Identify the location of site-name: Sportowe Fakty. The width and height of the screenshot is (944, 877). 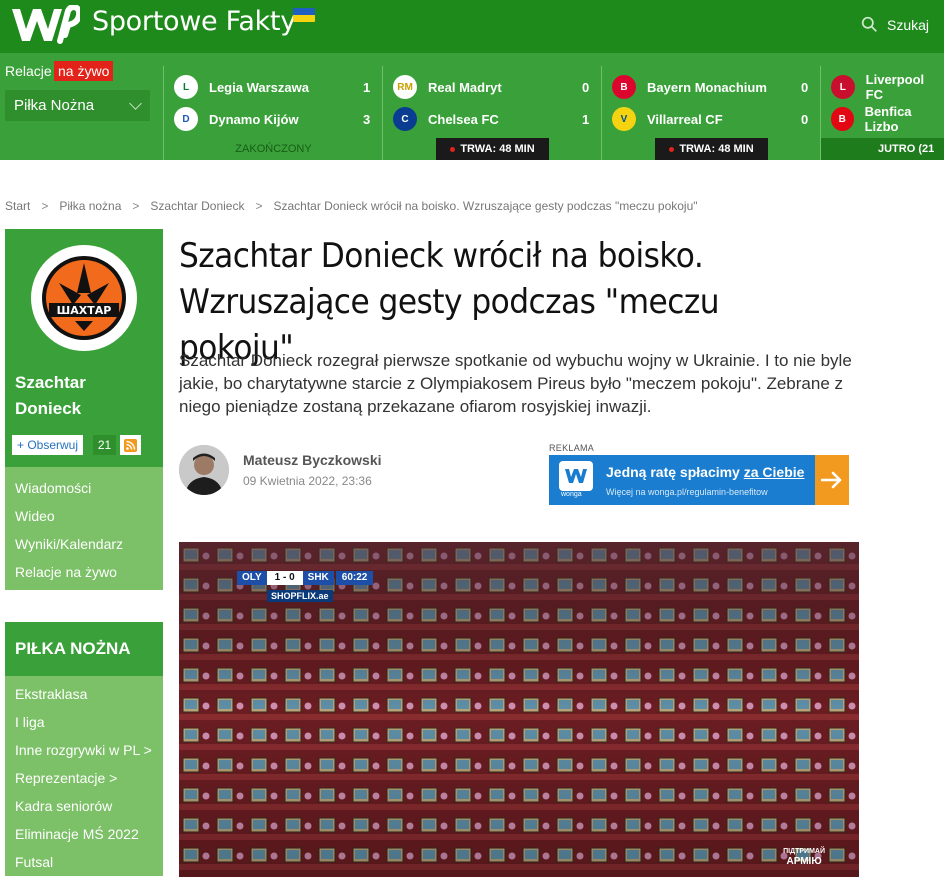
(194, 21).